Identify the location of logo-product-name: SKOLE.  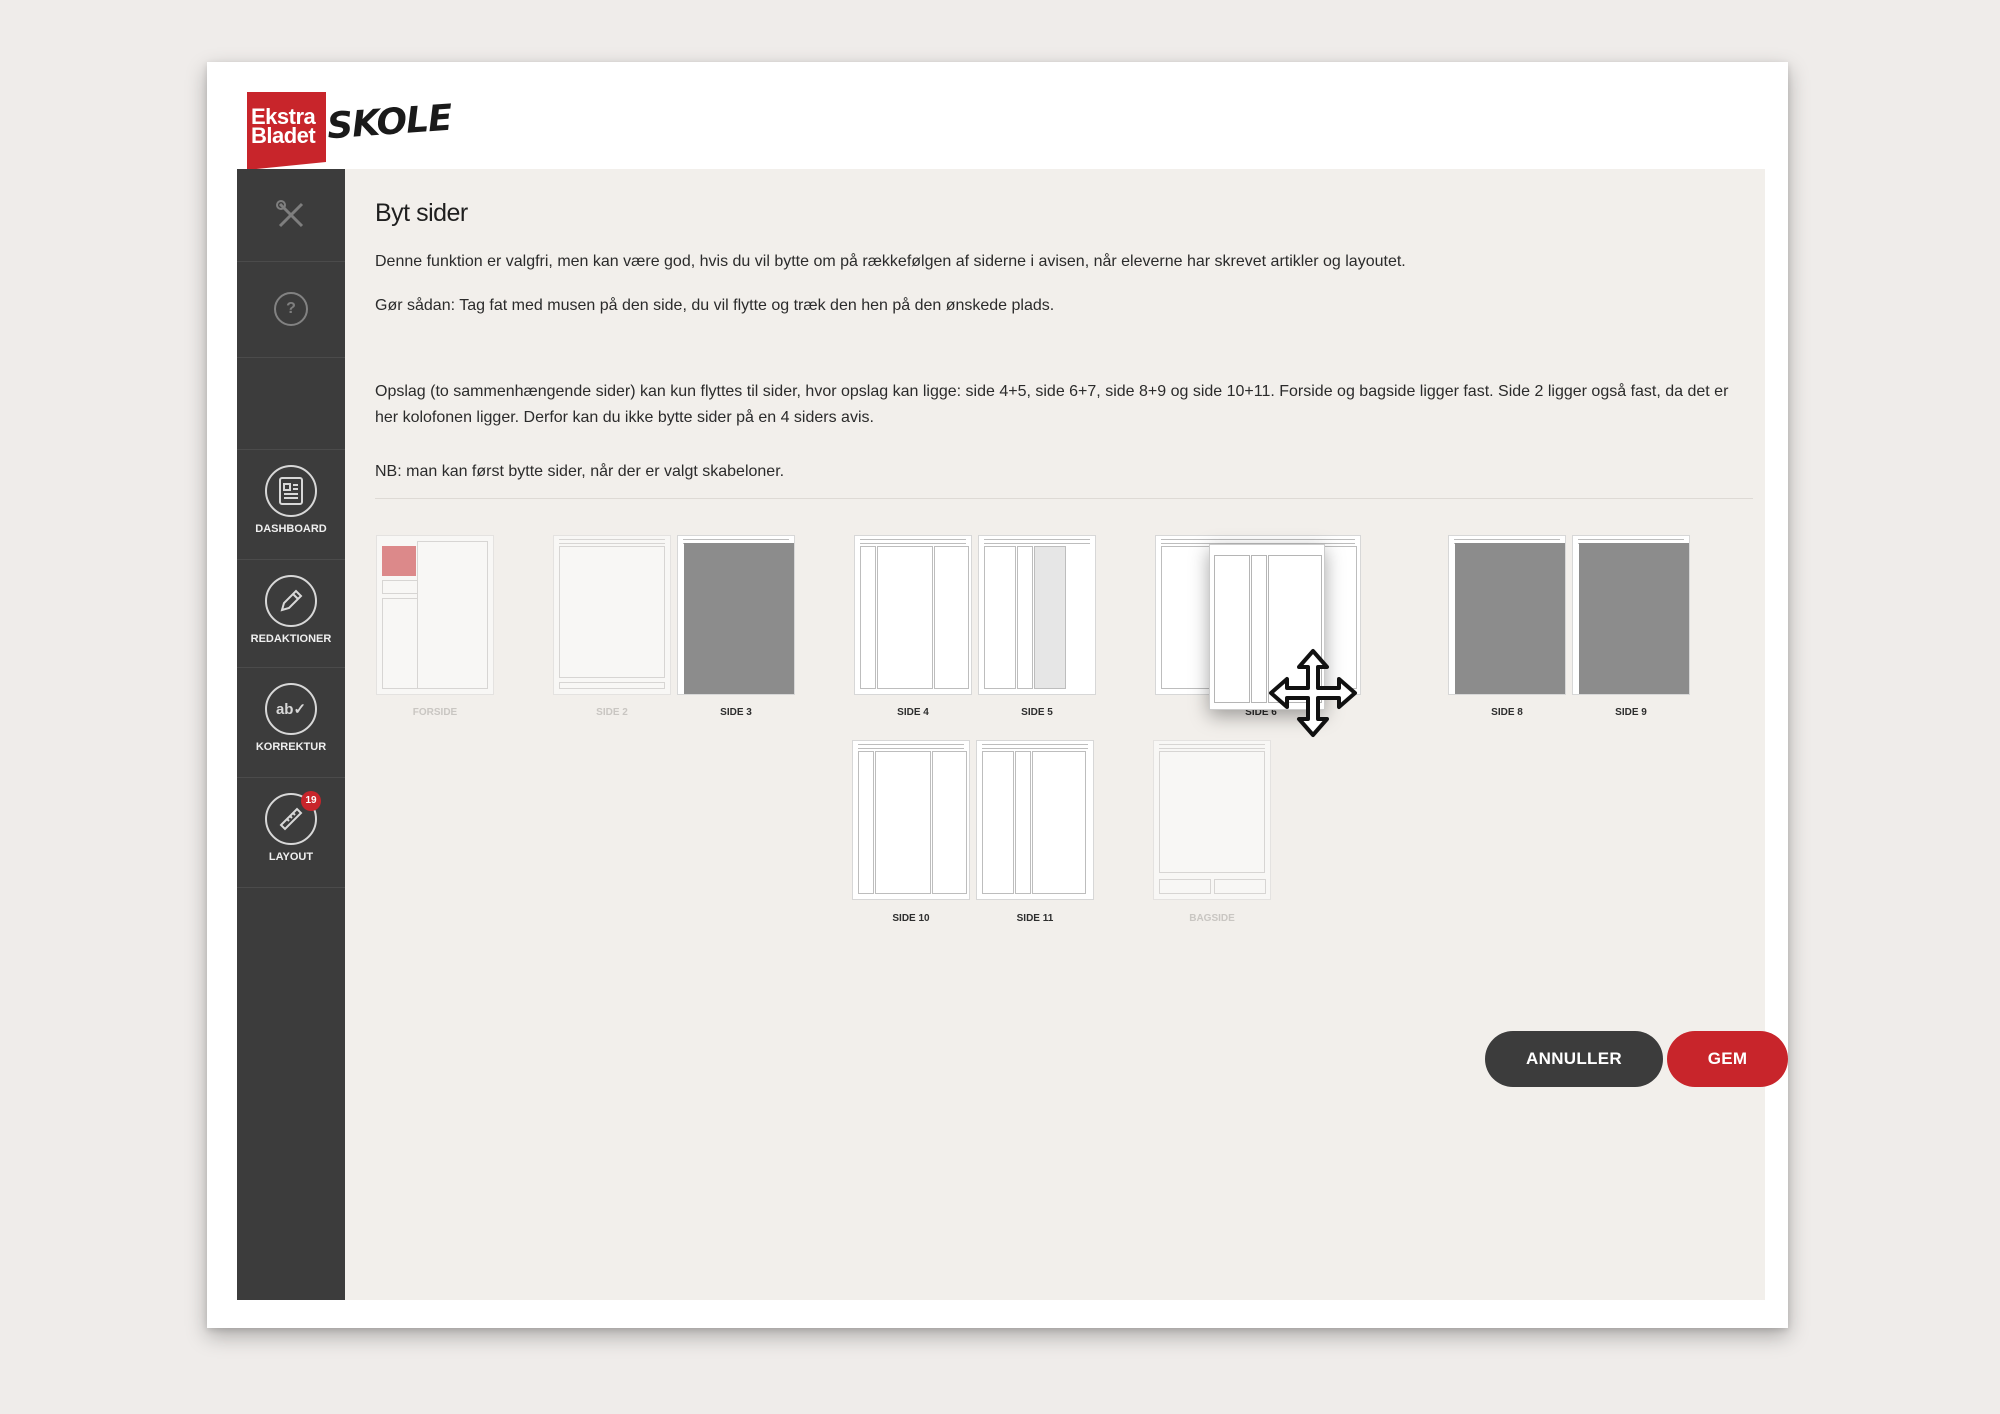
(389, 122).